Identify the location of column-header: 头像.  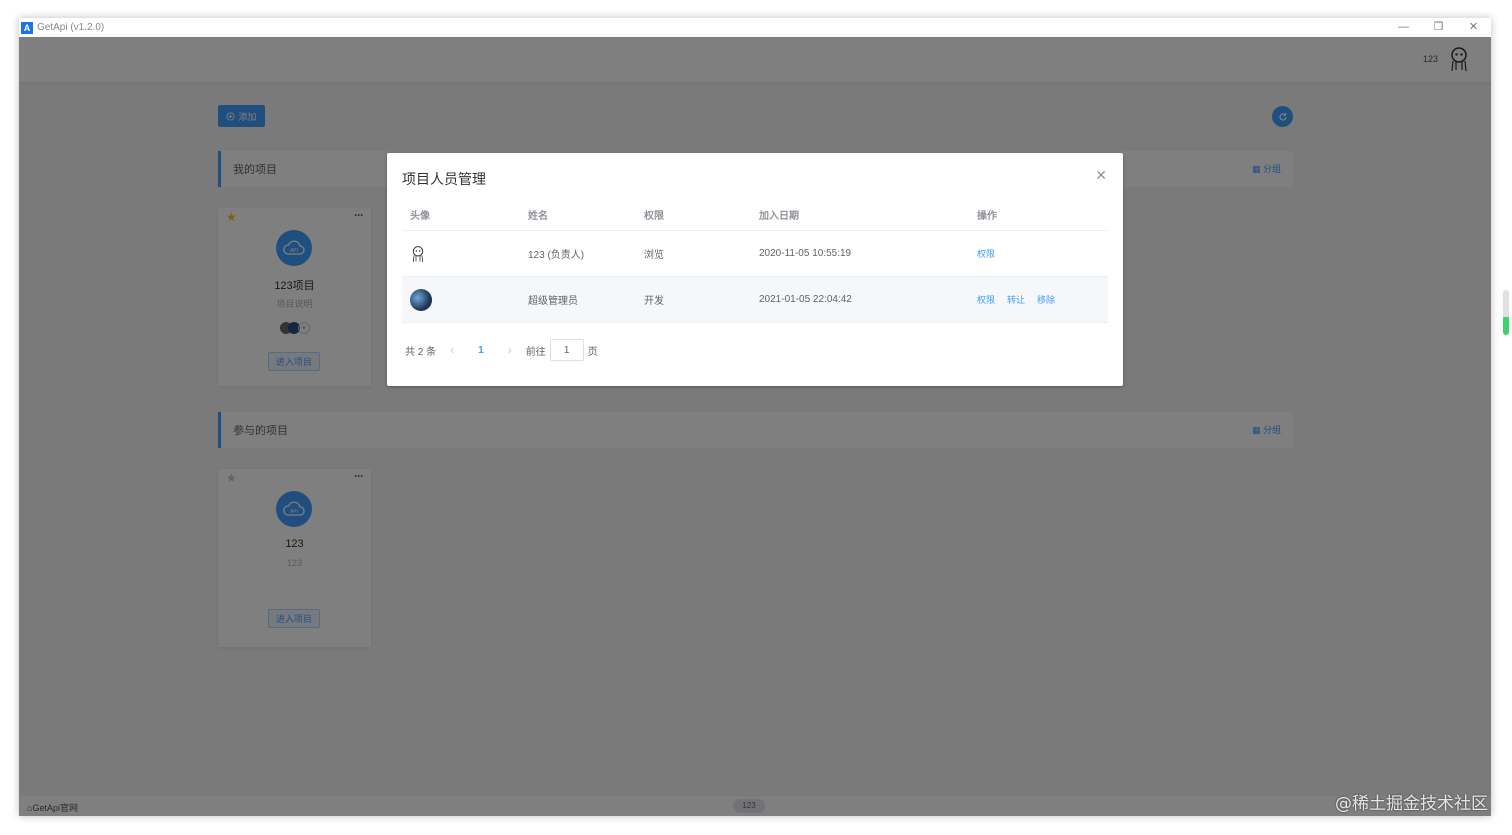
(420, 216).